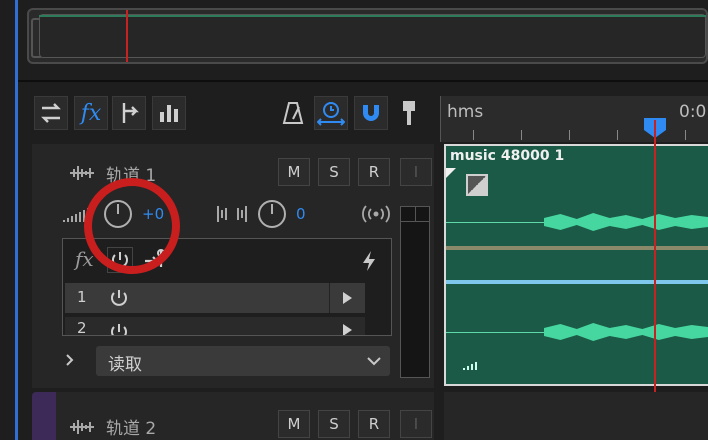  What do you see at coordinates (374, 172) in the screenshot?
I see `track-1-record-button: R` at bounding box center [374, 172].